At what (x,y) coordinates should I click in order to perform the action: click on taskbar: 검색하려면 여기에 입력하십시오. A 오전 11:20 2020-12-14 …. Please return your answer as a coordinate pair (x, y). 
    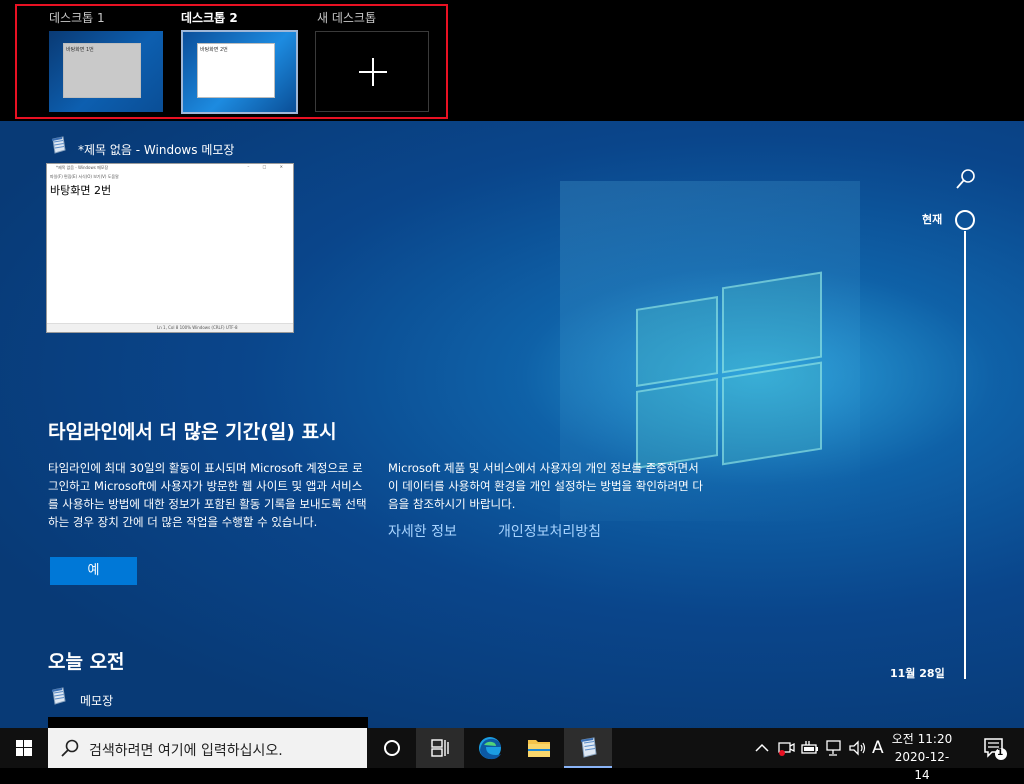
    Looking at the image, I should click on (512, 755).